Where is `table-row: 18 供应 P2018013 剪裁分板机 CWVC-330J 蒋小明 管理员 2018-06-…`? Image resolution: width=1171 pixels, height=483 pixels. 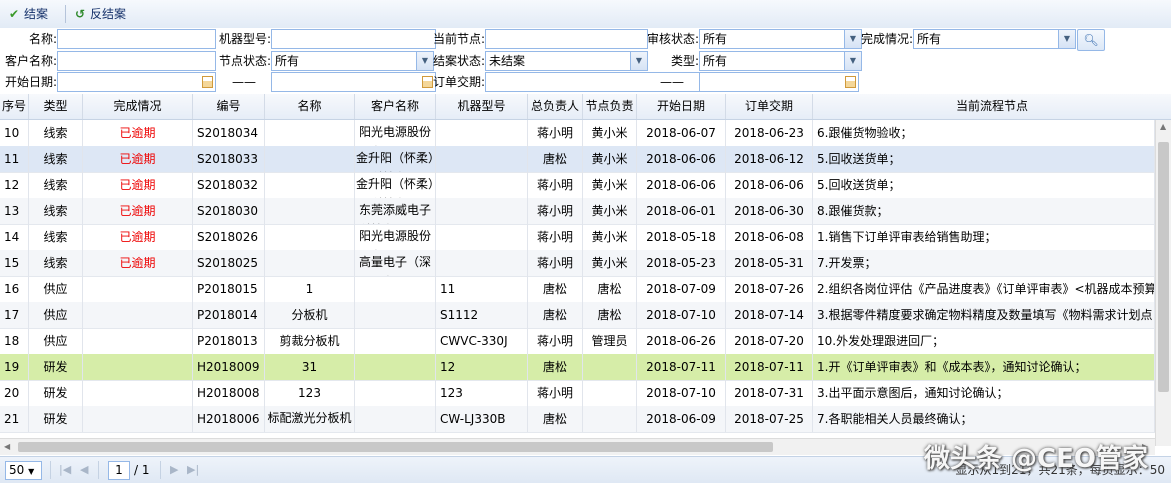
table-row: 18 供应 P2018013 剪裁分板机 CWVC-330J 蒋小明 管理员 2018-06-… is located at coordinates (577, 341).